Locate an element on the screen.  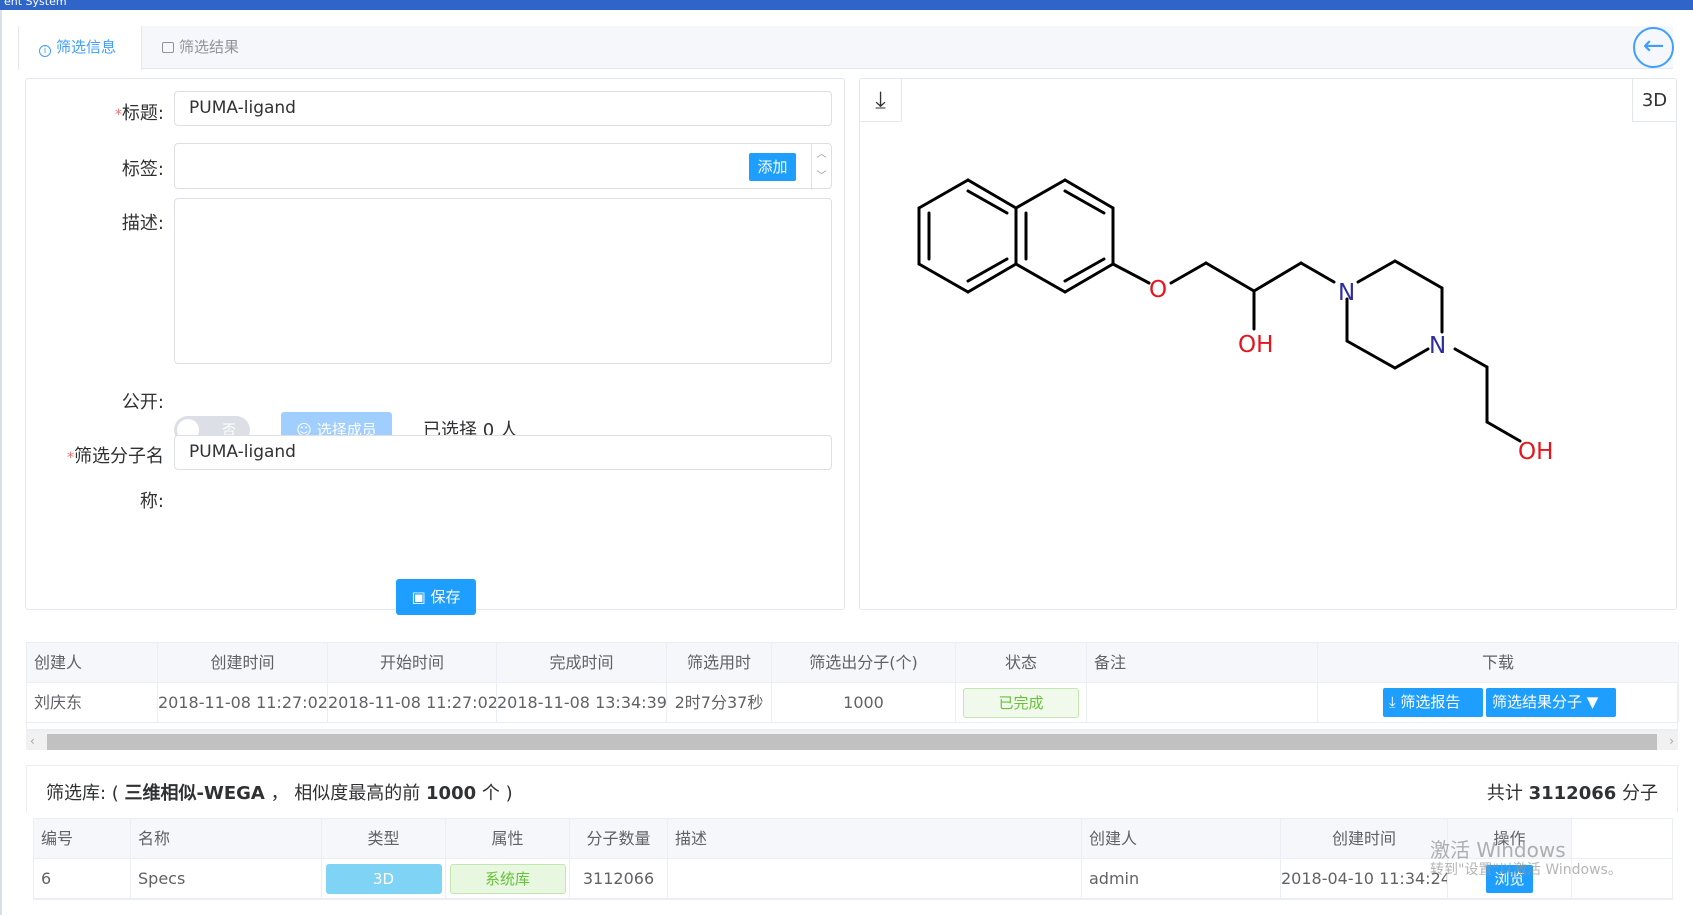
molecule-name-label-cont: 称: is located at coordinates (151, 501).